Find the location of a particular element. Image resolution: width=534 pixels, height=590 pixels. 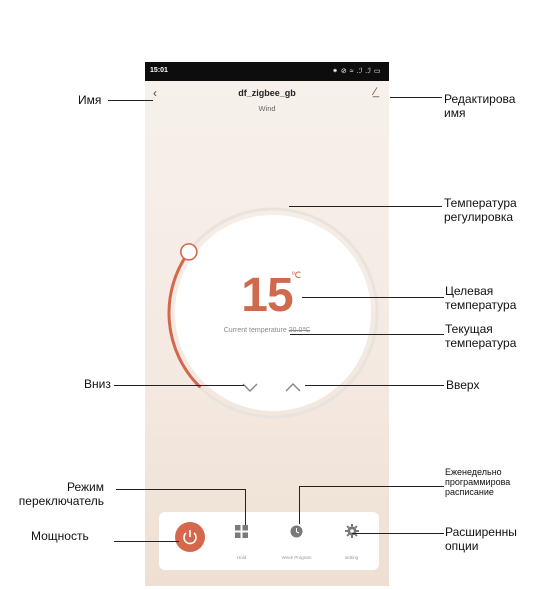

callout-weekly: Еженедельно программирова расписание is located at coordinates (477, 482).